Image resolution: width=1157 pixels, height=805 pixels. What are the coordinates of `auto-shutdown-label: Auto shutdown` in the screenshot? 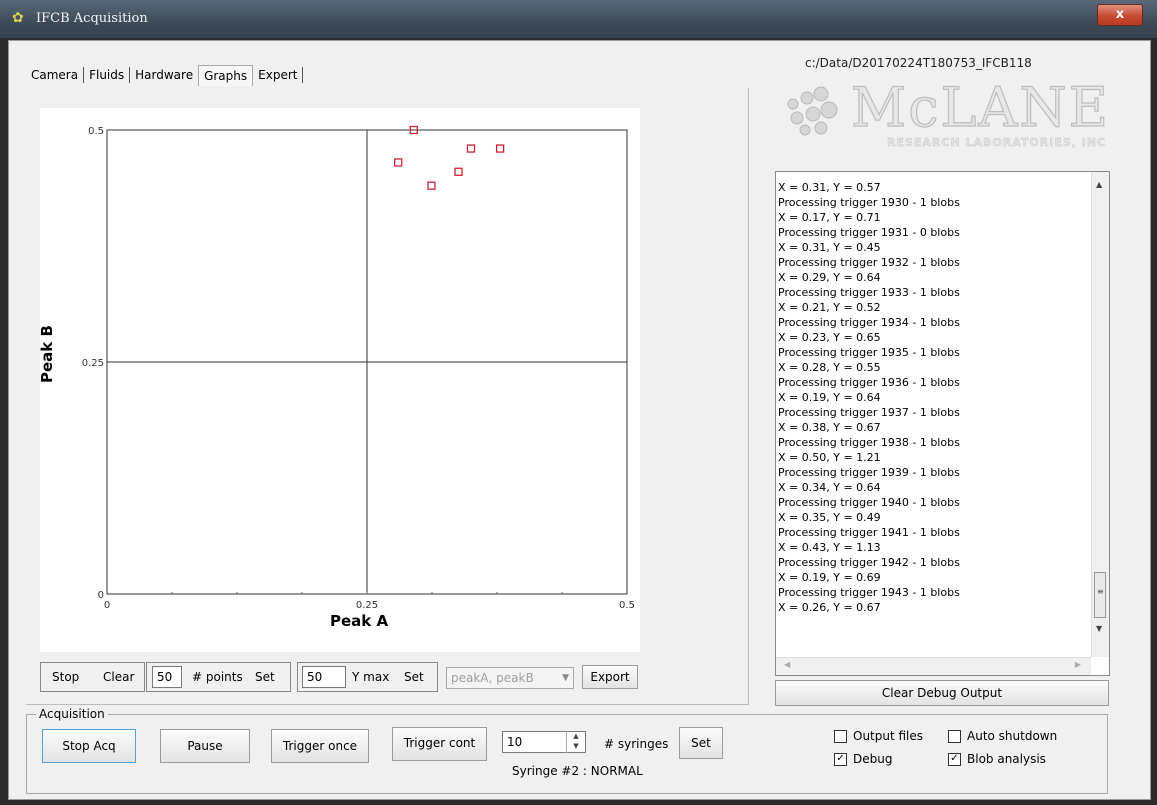 It's located at (1012, 736).